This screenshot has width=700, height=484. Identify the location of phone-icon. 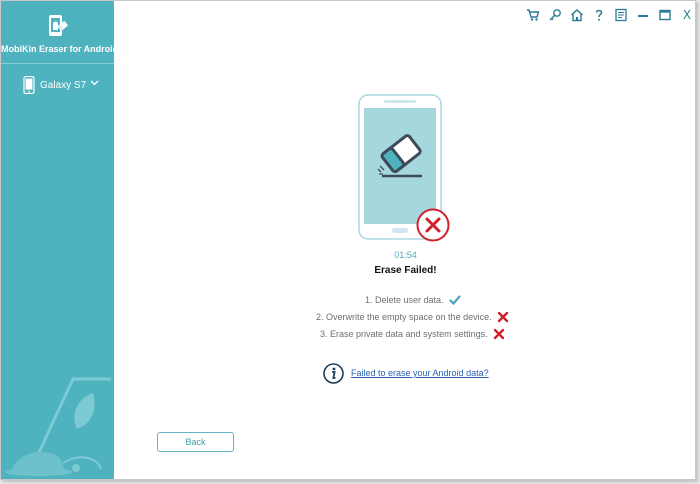
(29, 85).